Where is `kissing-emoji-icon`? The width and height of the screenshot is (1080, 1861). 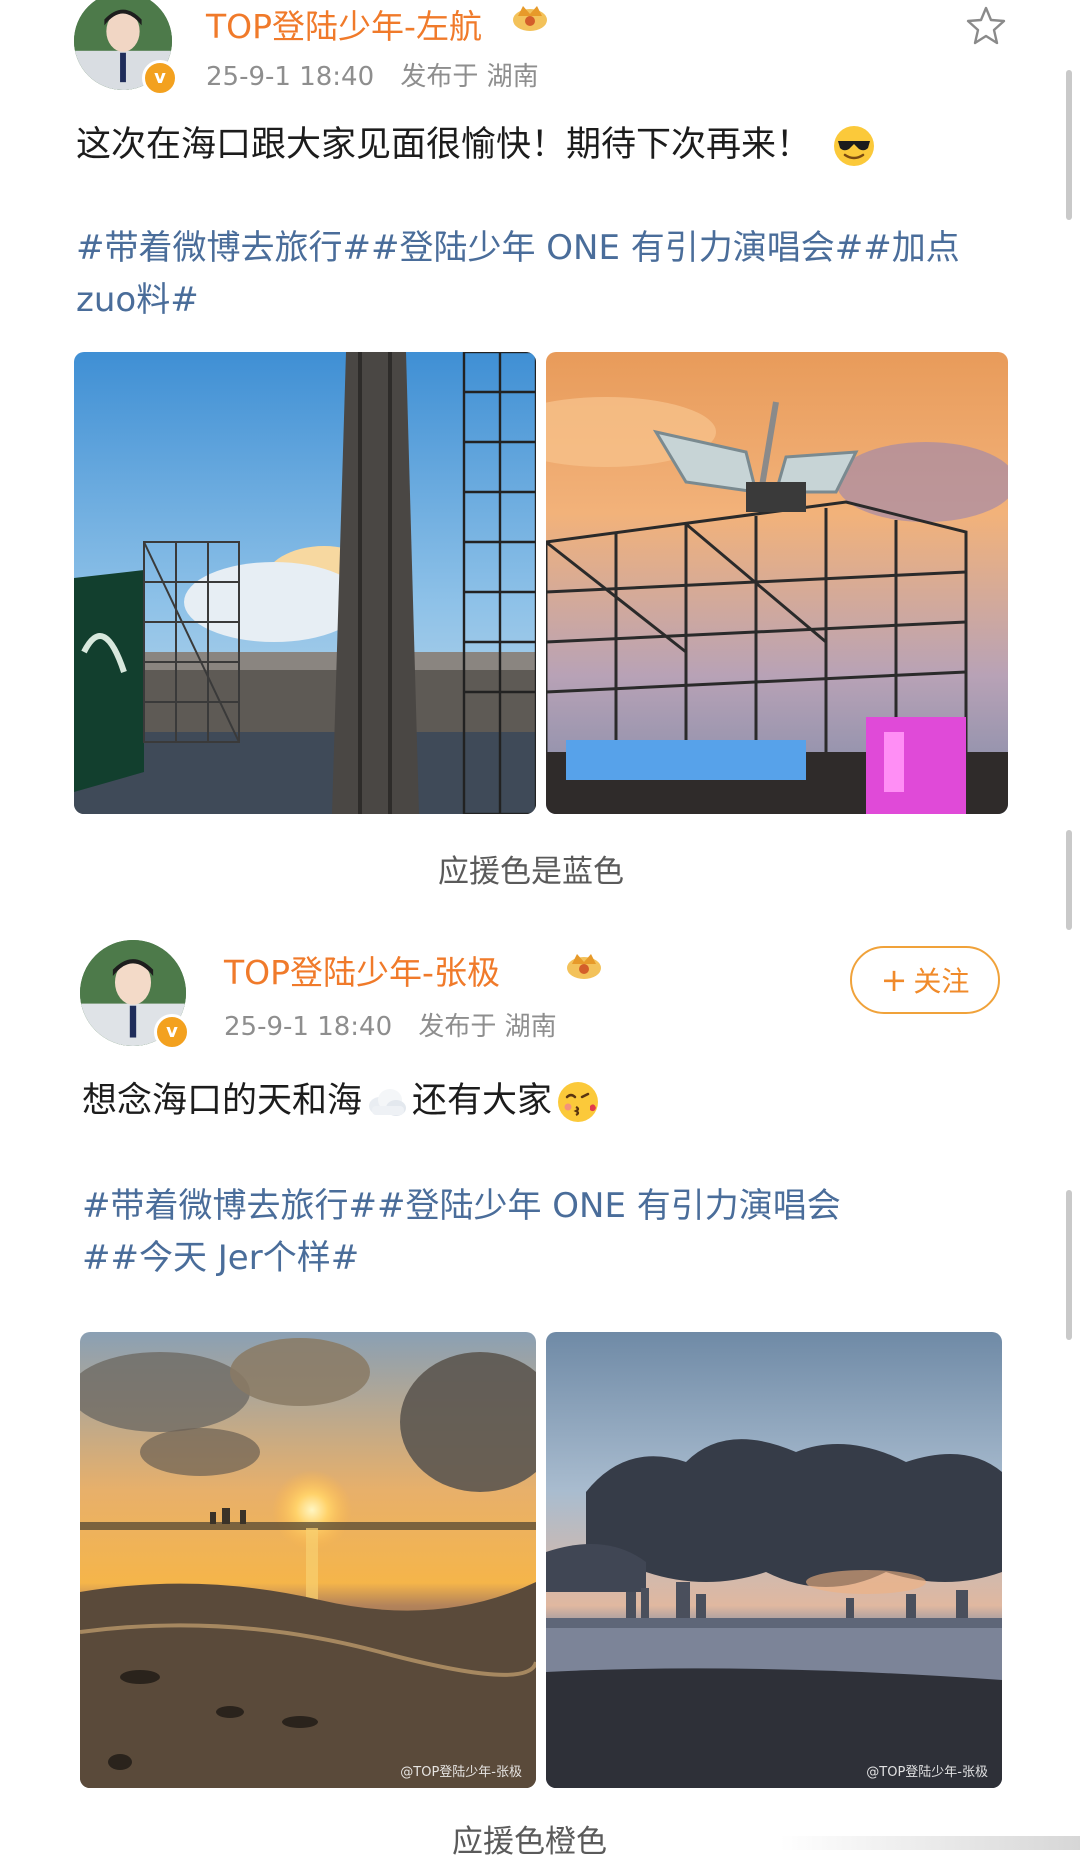 kissing-emoji-icon is located at coordinates (578, 1102).